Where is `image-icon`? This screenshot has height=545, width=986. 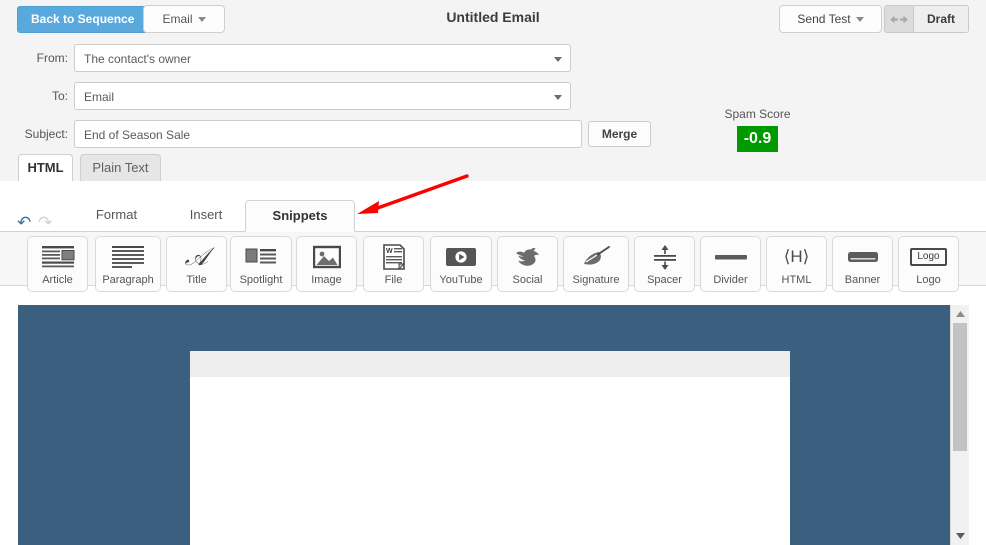 image-icon is located at coordinates (326, 255).